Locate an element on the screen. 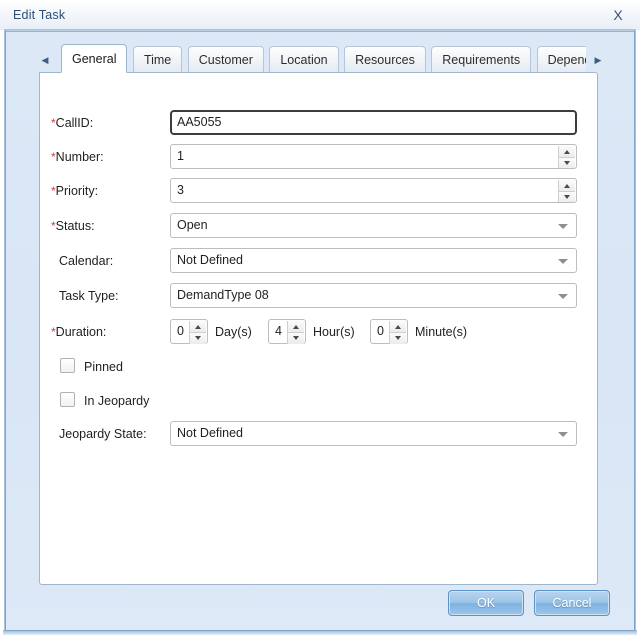 The image size is (640, 640). duration-minutes-value: 0 is located at coordinates (380, 331).